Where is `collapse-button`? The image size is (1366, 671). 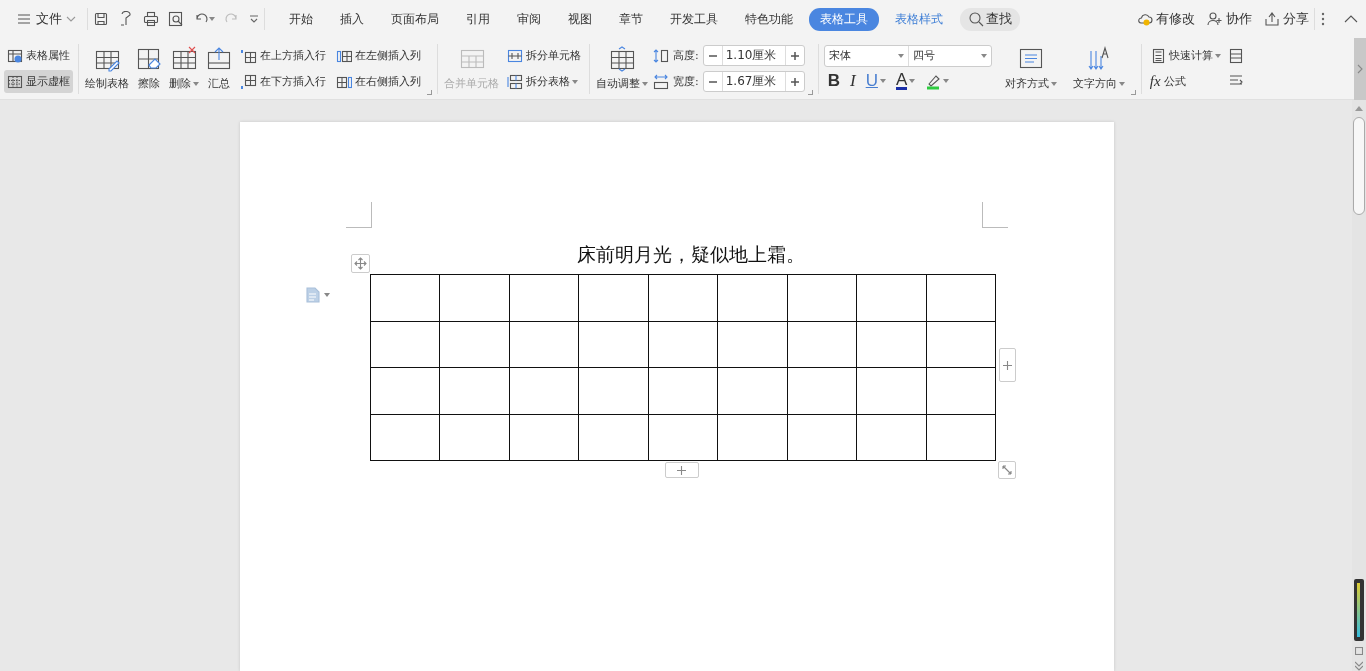 collapse-button is located at coordinates (1351, 19).